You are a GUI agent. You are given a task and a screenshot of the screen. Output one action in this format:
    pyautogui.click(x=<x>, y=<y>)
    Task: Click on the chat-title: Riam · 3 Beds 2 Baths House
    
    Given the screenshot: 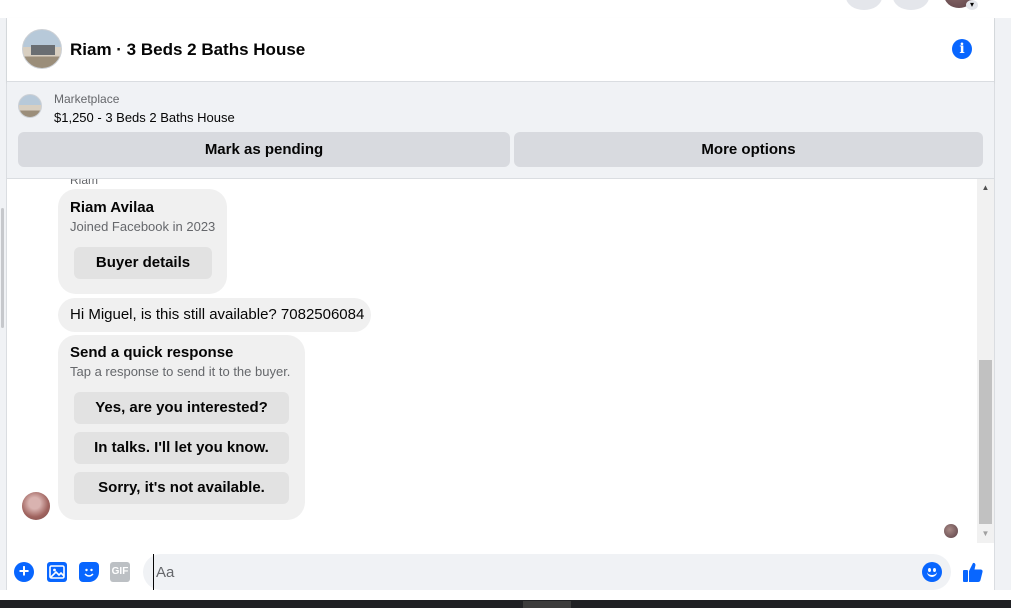 What is the action you would take?
    pyautogui.click(x=187, y=50)
    